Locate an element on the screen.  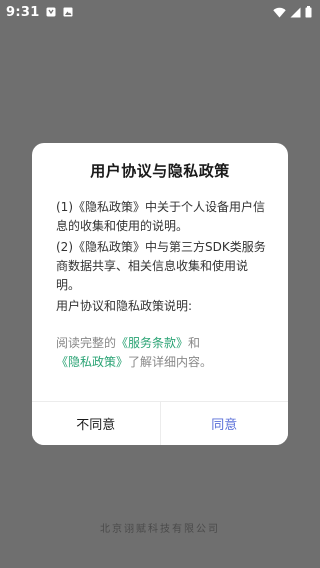
image-icon is located at coordinates (68, 12).